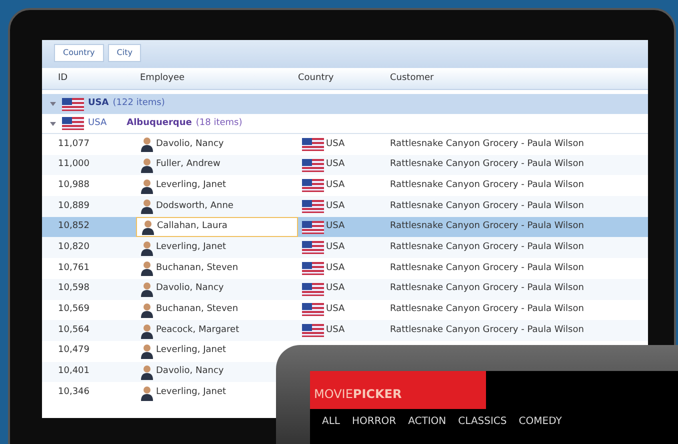 This screenshot has height=444, width=678. What do you see at coordinates (195, 206) in the screenshot?
I see `employee-name: Dodsworth, Anne` at bounding box center [195, 206].